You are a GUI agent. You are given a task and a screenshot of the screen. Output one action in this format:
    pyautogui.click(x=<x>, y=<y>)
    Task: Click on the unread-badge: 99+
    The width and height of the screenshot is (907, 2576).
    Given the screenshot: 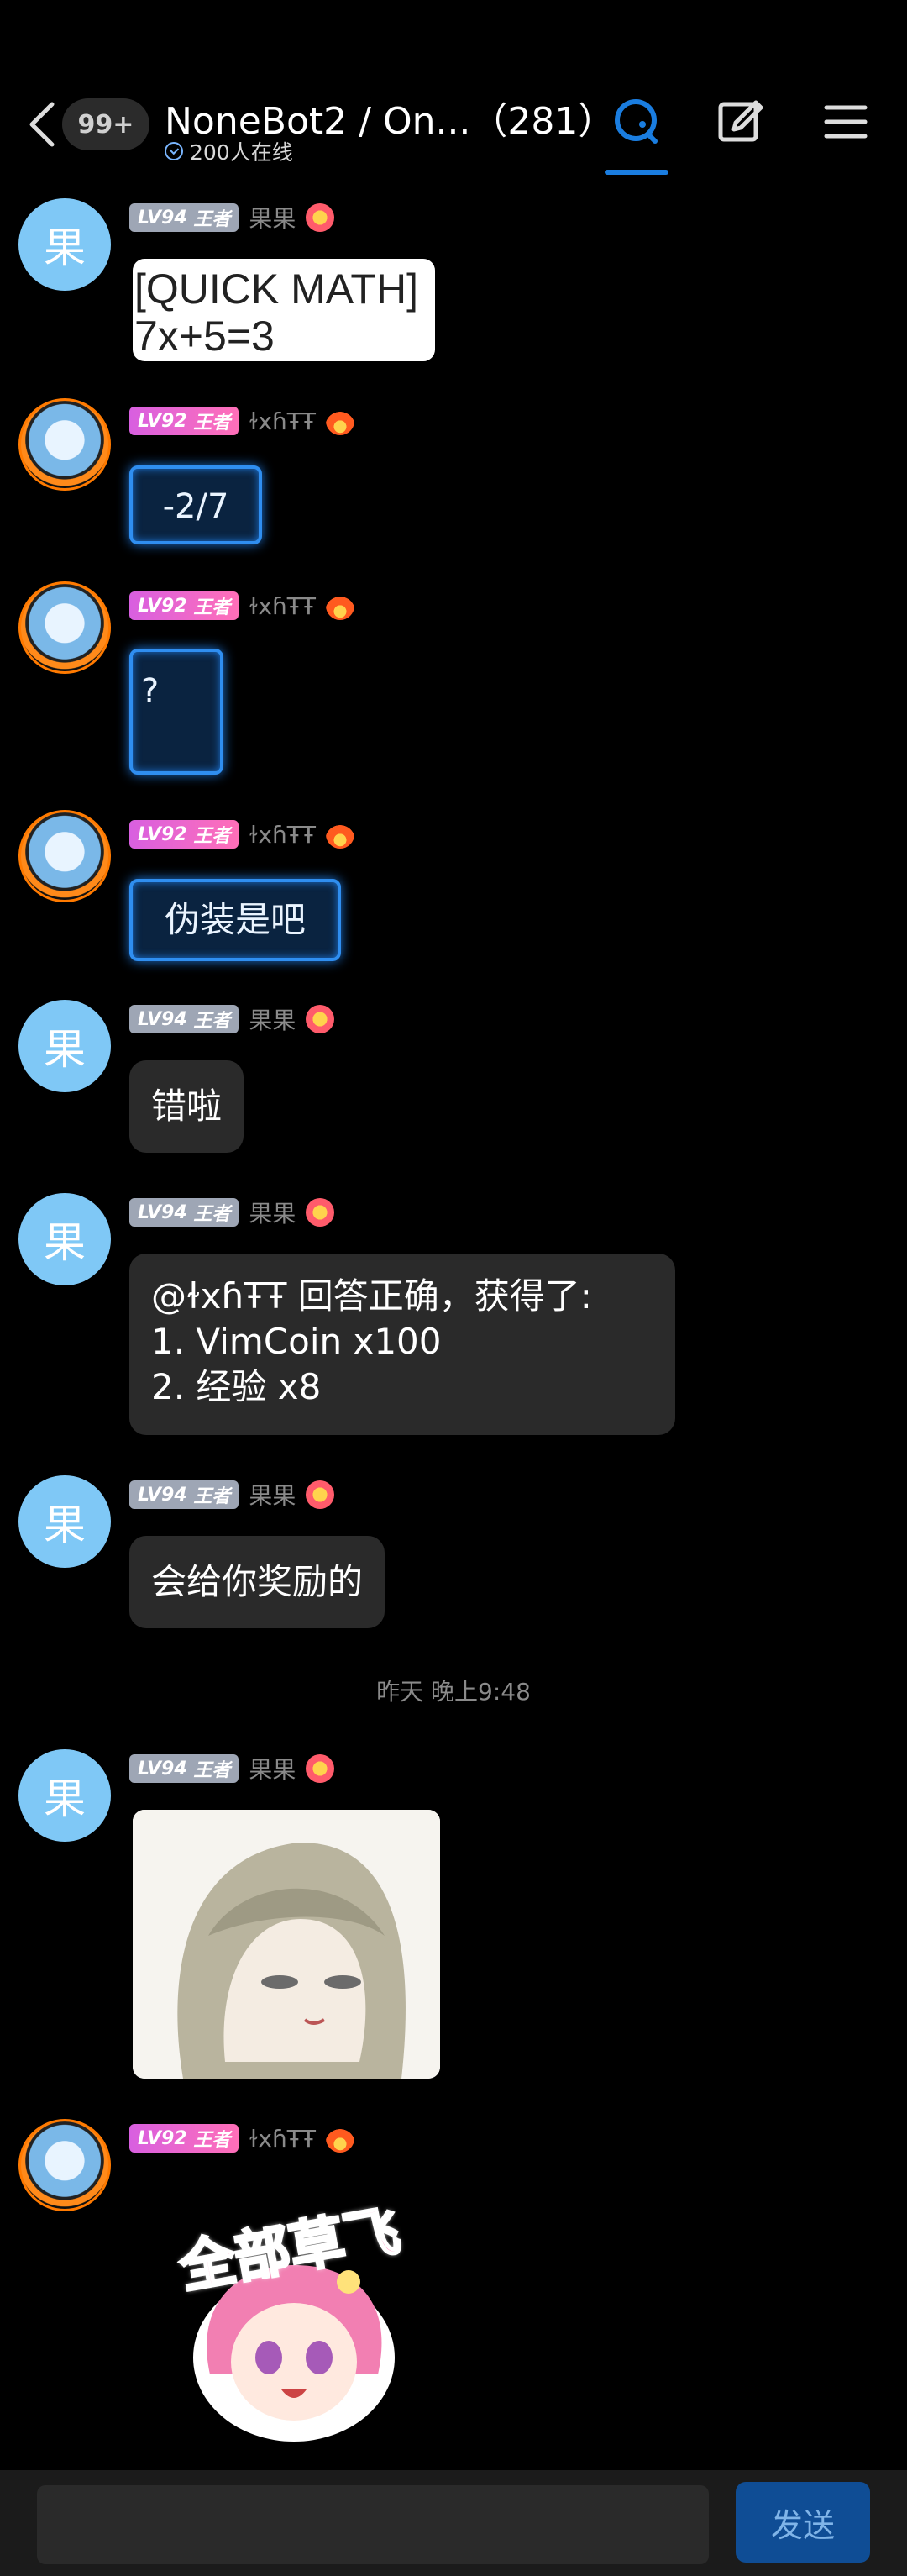 What is the action you would take?
    pyautogui.click(x=105, y=124)
    